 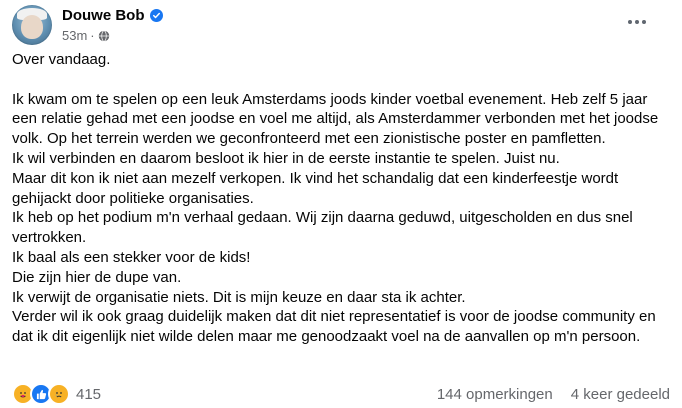 I want to click on comments-count: 144 opmerkingen, so click(x=495, y=394).